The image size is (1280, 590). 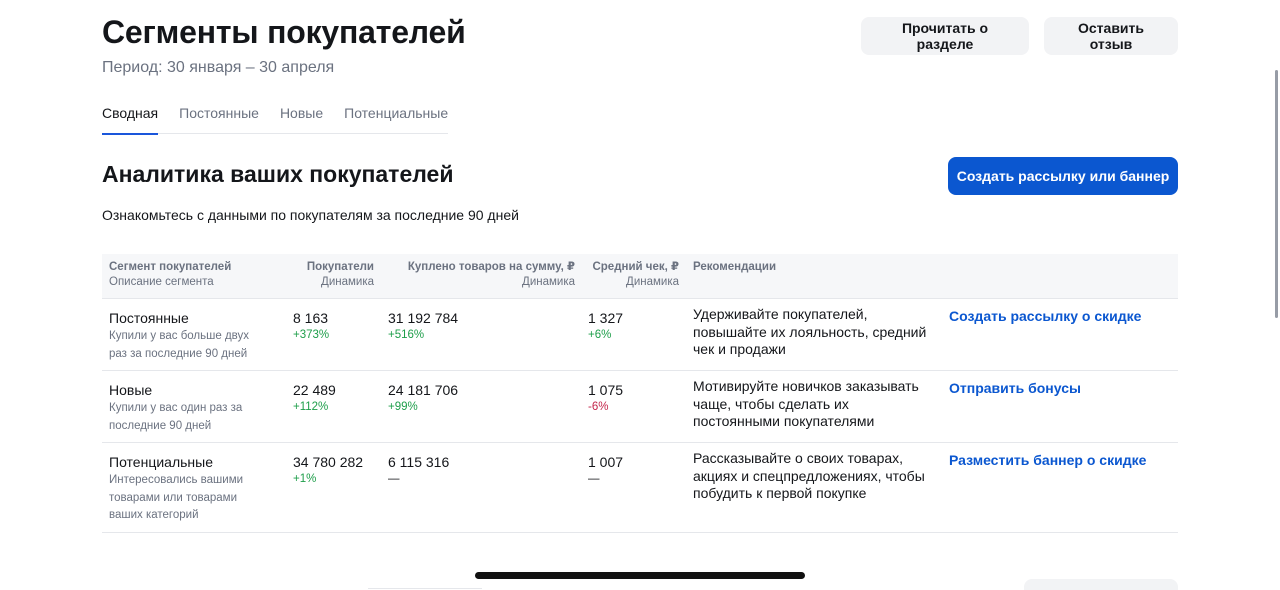 What do you see at coordinates (219, 118) in the screenshot?
I see `tab-regular: Постоянные` at bounding box center [219, 118].